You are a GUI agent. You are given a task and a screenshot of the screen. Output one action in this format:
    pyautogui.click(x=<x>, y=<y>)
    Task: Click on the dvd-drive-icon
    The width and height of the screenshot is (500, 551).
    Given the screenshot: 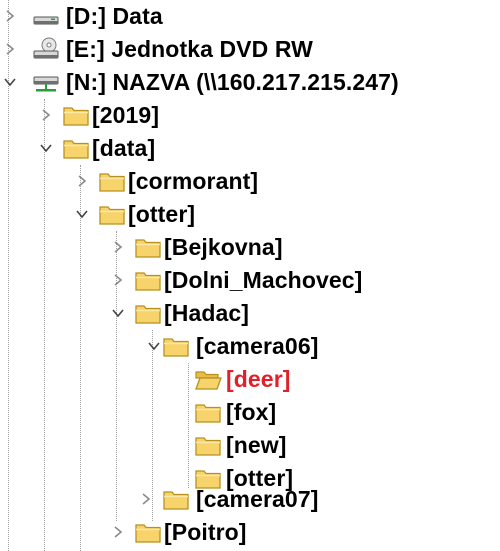 What is the action you would take?
    pyautogui.click(x=46, y=48)
    